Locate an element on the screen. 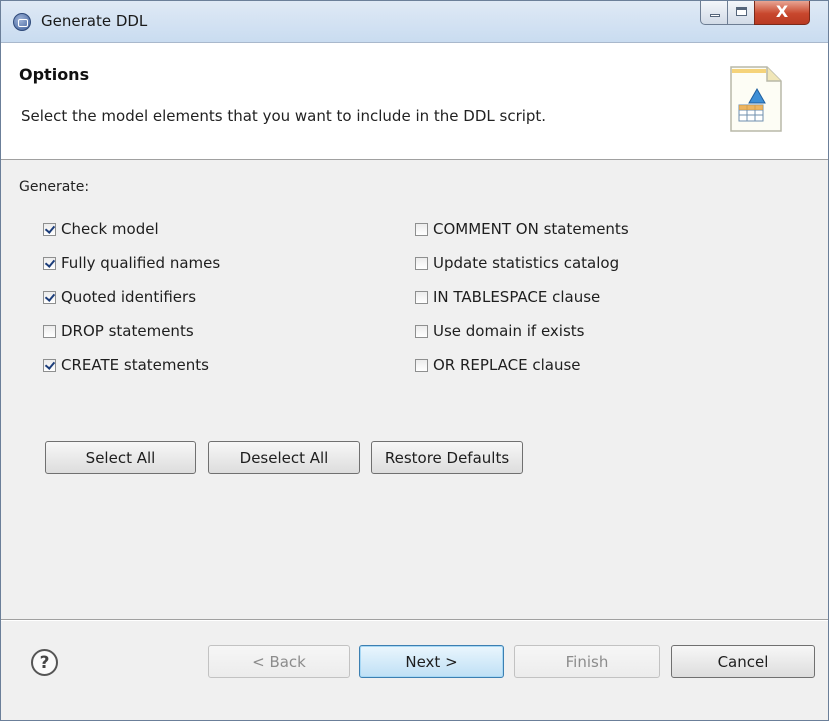 The height and width of the screenshot is (721, 829). cancel-button: Cancel is located at coordinates (743, 661).